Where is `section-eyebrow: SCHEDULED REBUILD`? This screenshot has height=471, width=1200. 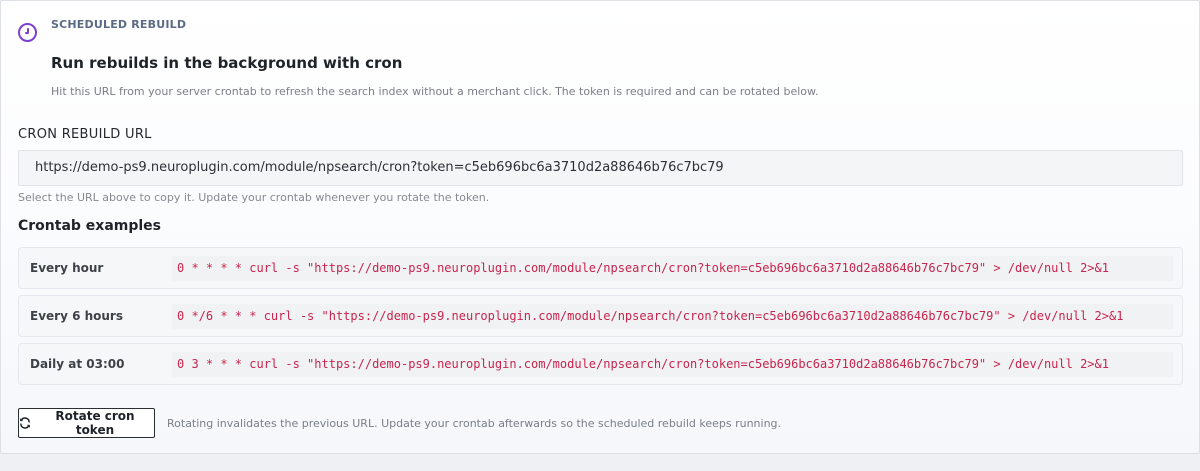
section-eyebrow: SCHEDULED REBUILD is located at coordinates (119, 24).